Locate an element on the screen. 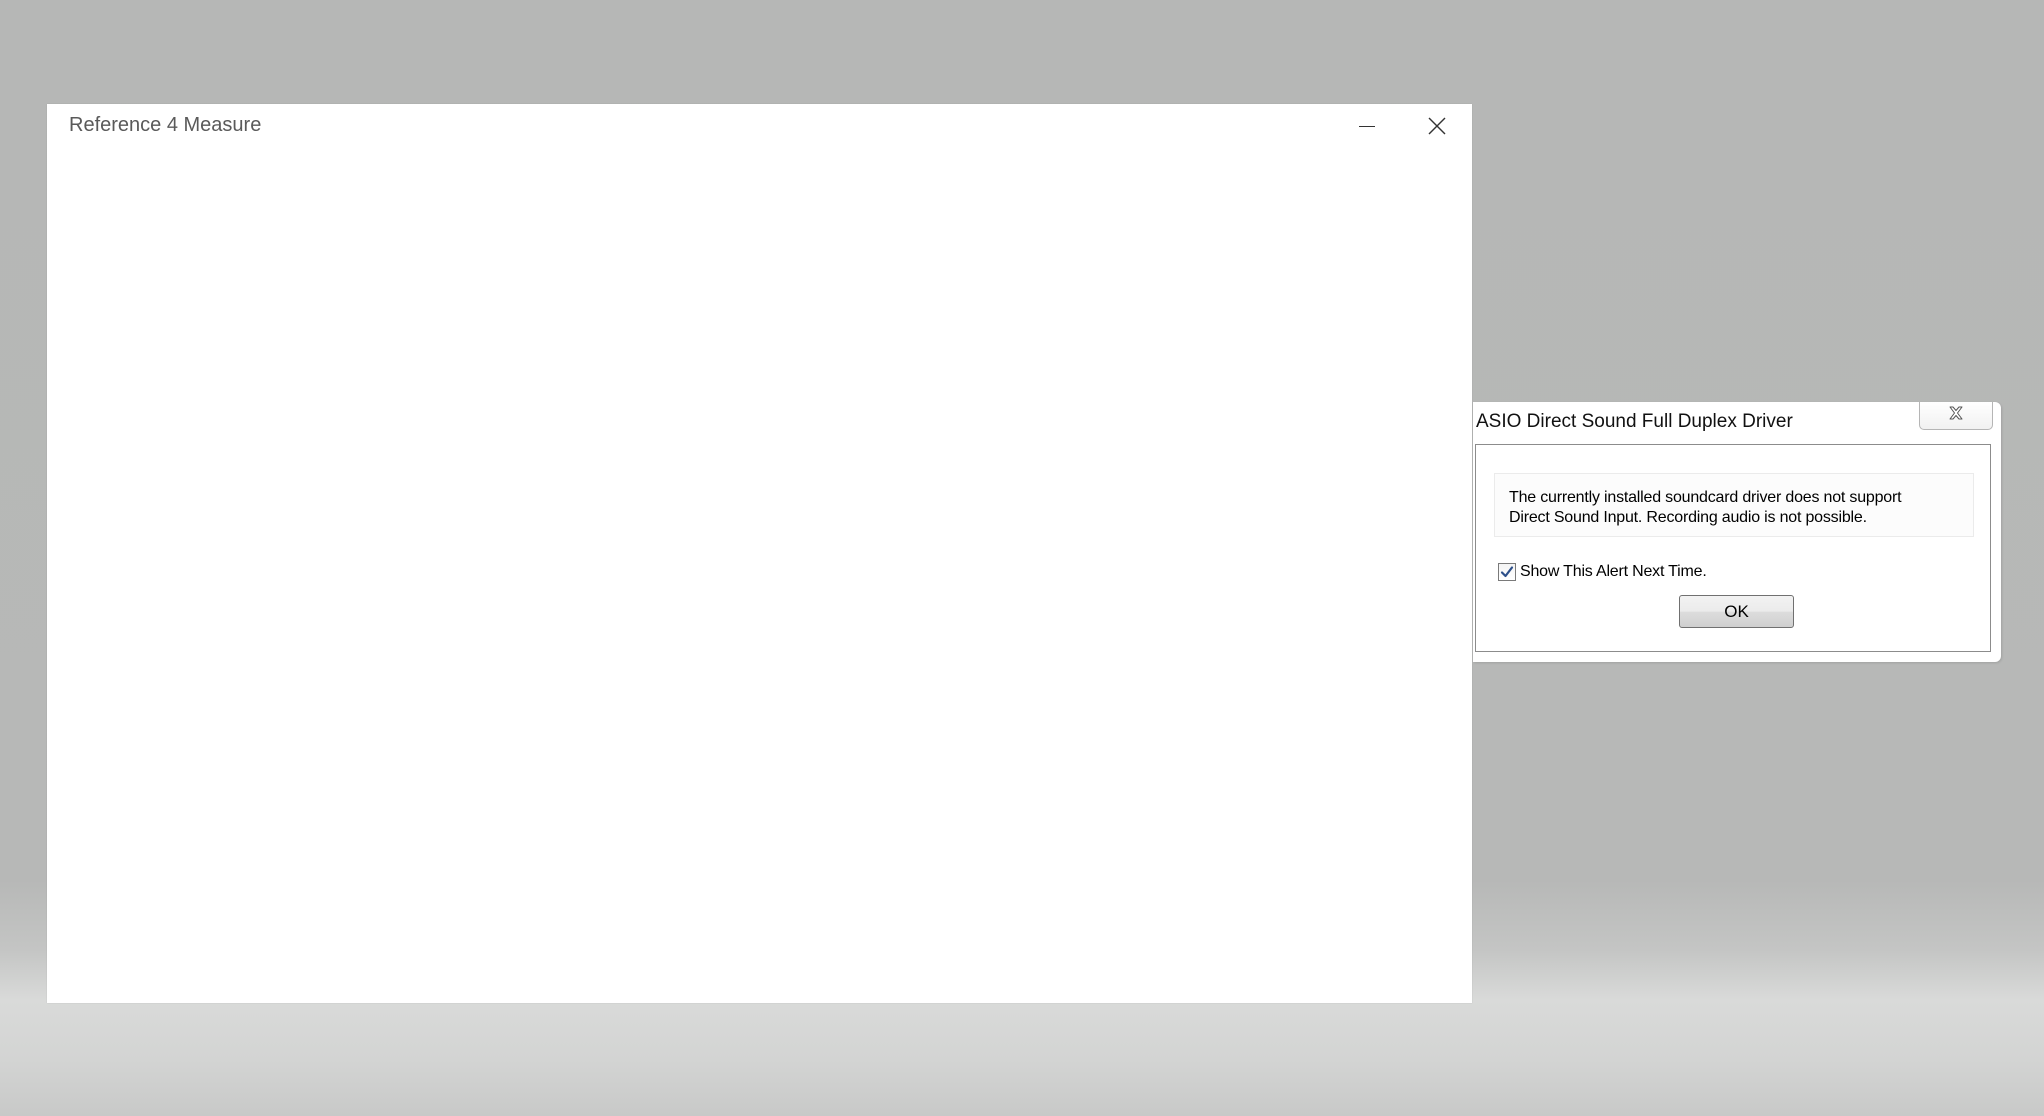  close-button is located at coordinates (1437, 126).